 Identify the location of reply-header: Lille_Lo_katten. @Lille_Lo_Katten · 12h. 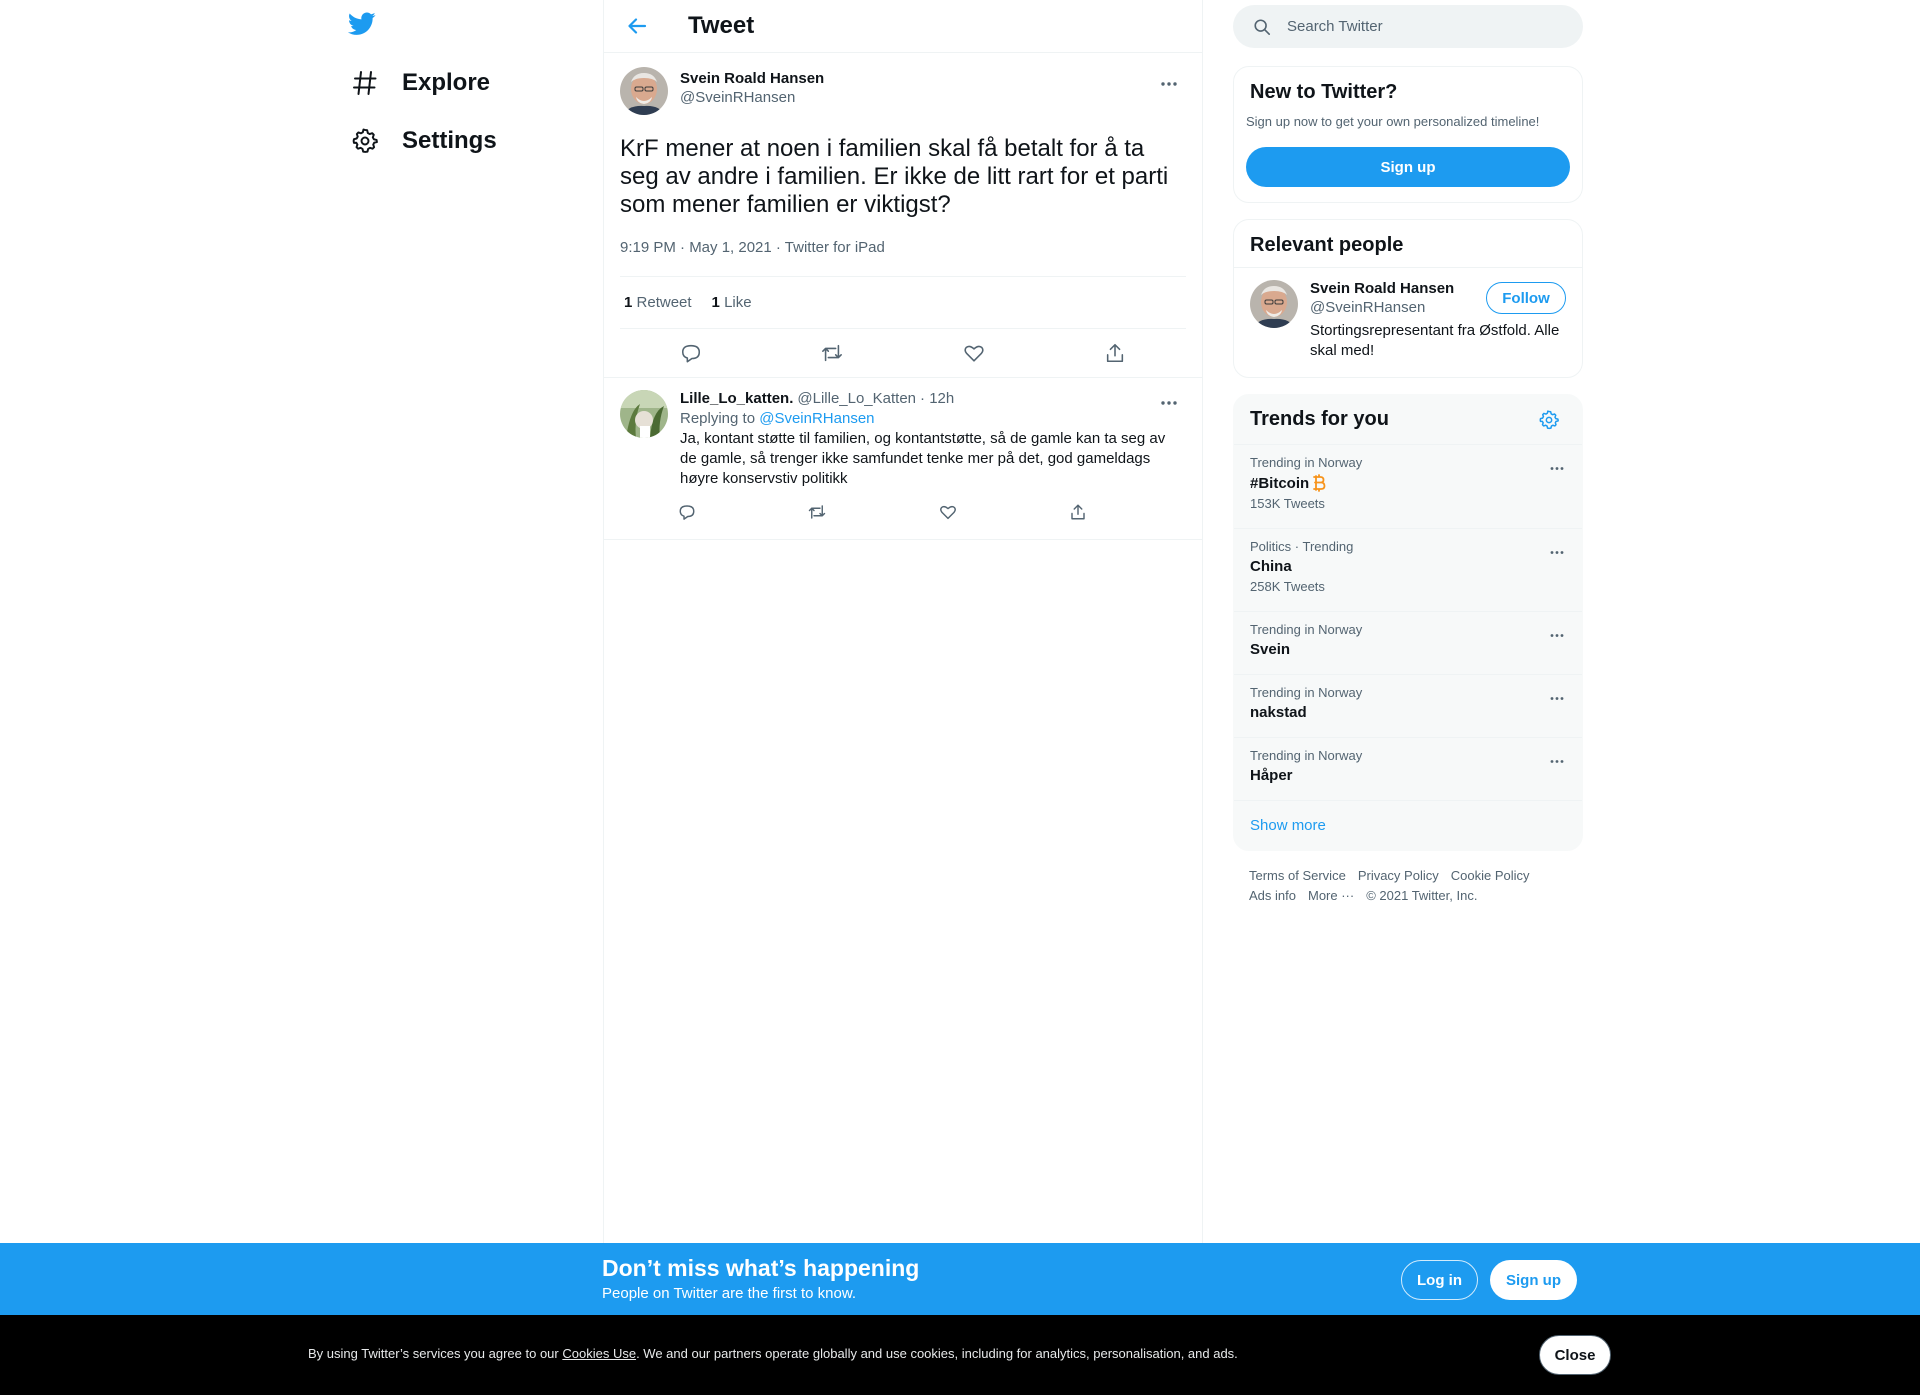
(933, 398).